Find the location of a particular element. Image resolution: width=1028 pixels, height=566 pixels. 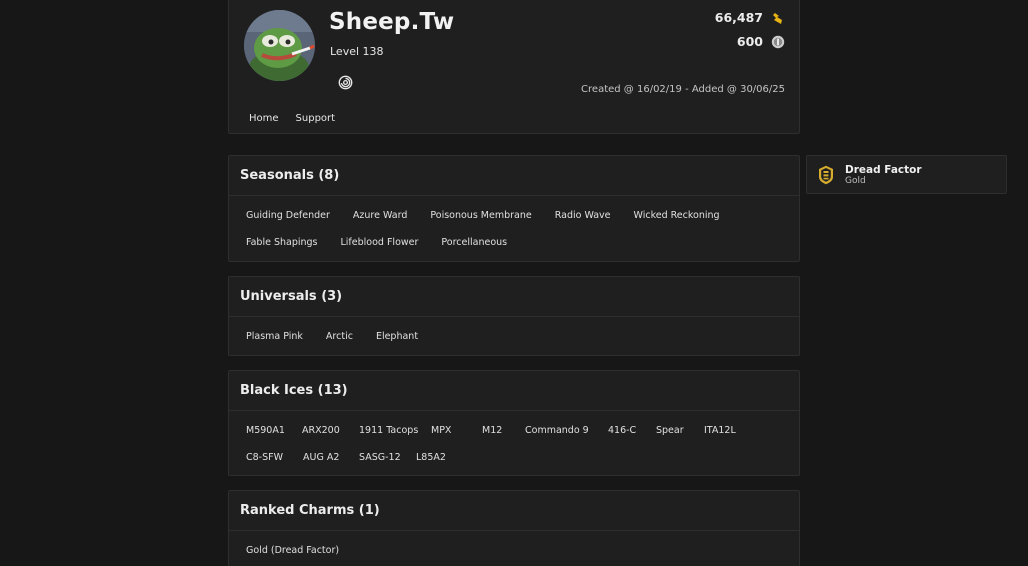

rank-tier: Gold is located at coordinates (855, 181).